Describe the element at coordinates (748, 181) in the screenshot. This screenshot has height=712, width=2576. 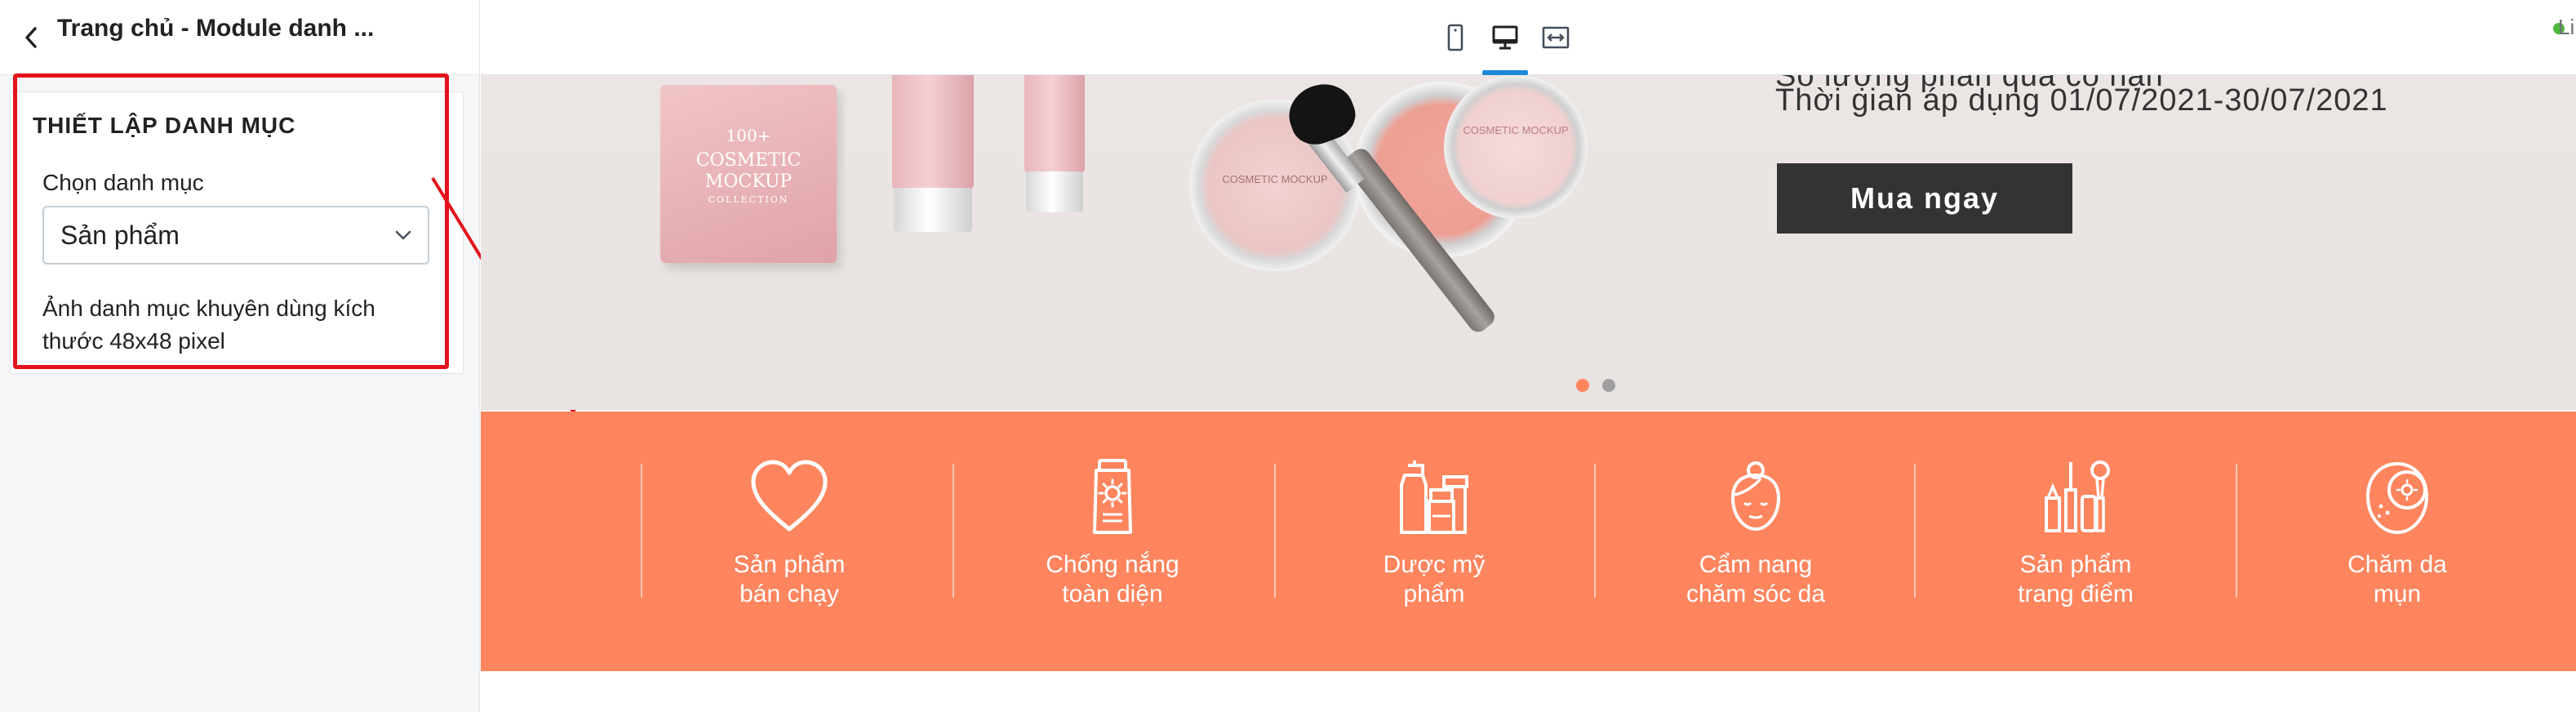
I see `compact-title-2: MOCKUP` at that location.